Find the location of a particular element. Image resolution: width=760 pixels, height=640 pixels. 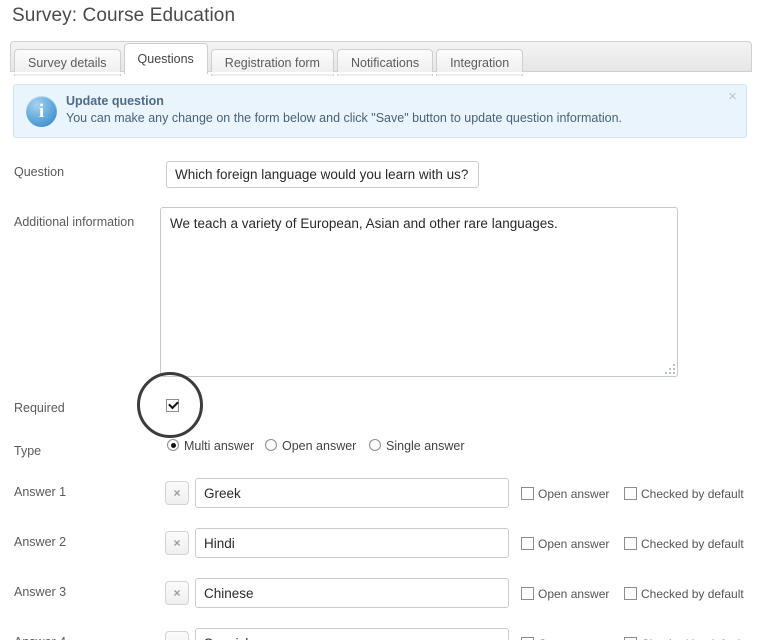

answer-3-remove-button: × is located at coordinates (177, 593).